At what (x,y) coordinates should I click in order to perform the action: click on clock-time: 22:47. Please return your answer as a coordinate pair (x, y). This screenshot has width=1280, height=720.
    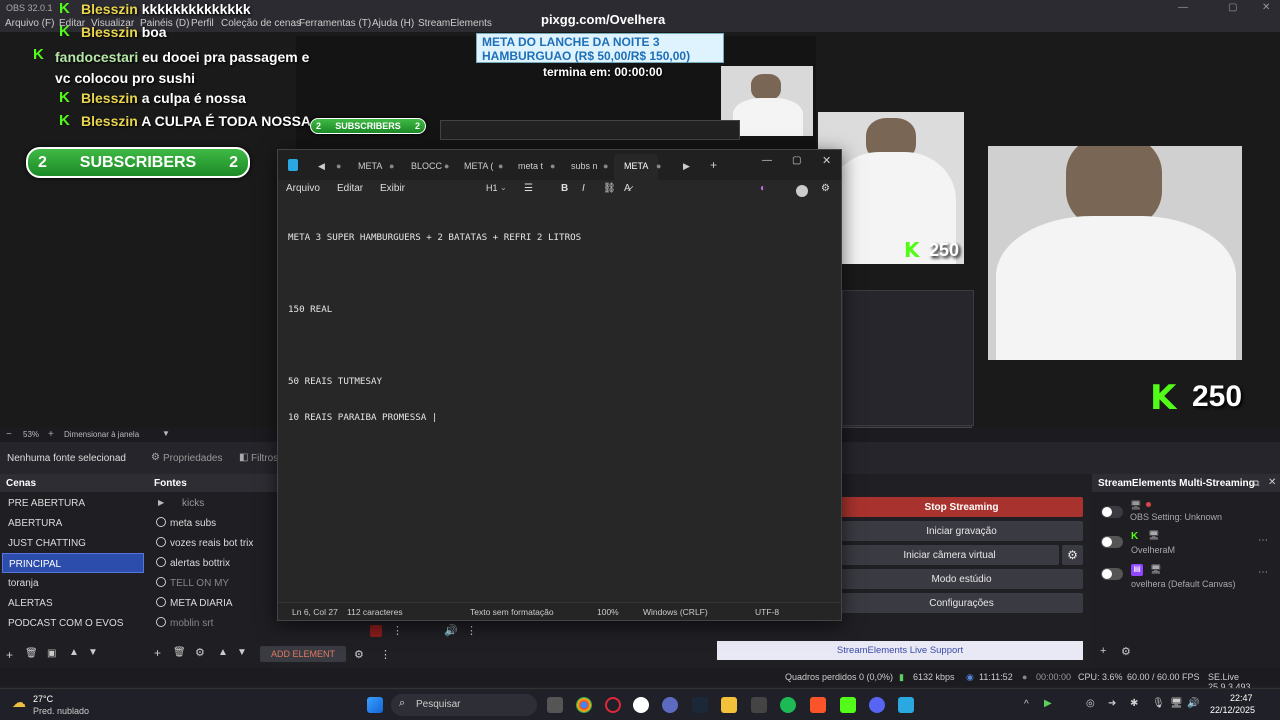
    Looking at the image, I should click on (1241, 698).